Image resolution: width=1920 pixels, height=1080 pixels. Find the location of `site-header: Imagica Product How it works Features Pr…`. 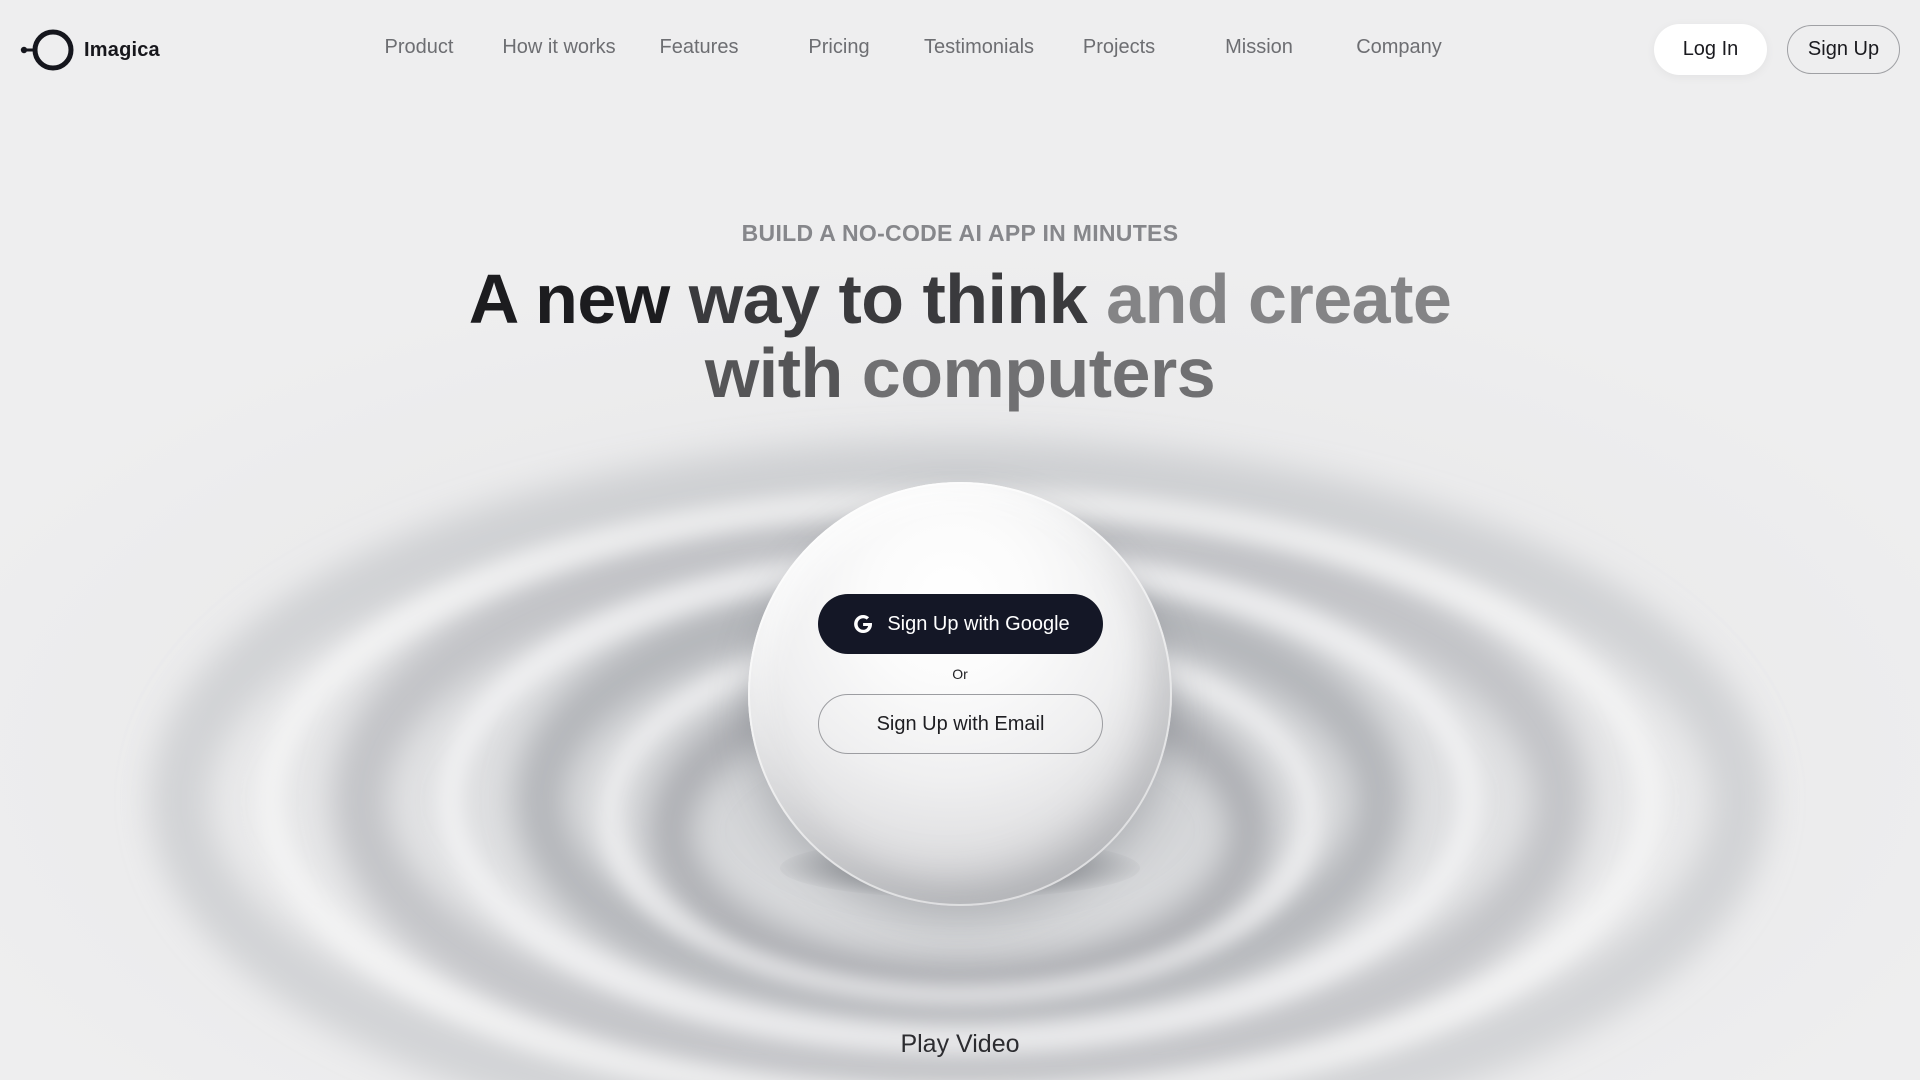

site-header: Imagica Product How it works Features Pr… is located at coordinates (960, 50).